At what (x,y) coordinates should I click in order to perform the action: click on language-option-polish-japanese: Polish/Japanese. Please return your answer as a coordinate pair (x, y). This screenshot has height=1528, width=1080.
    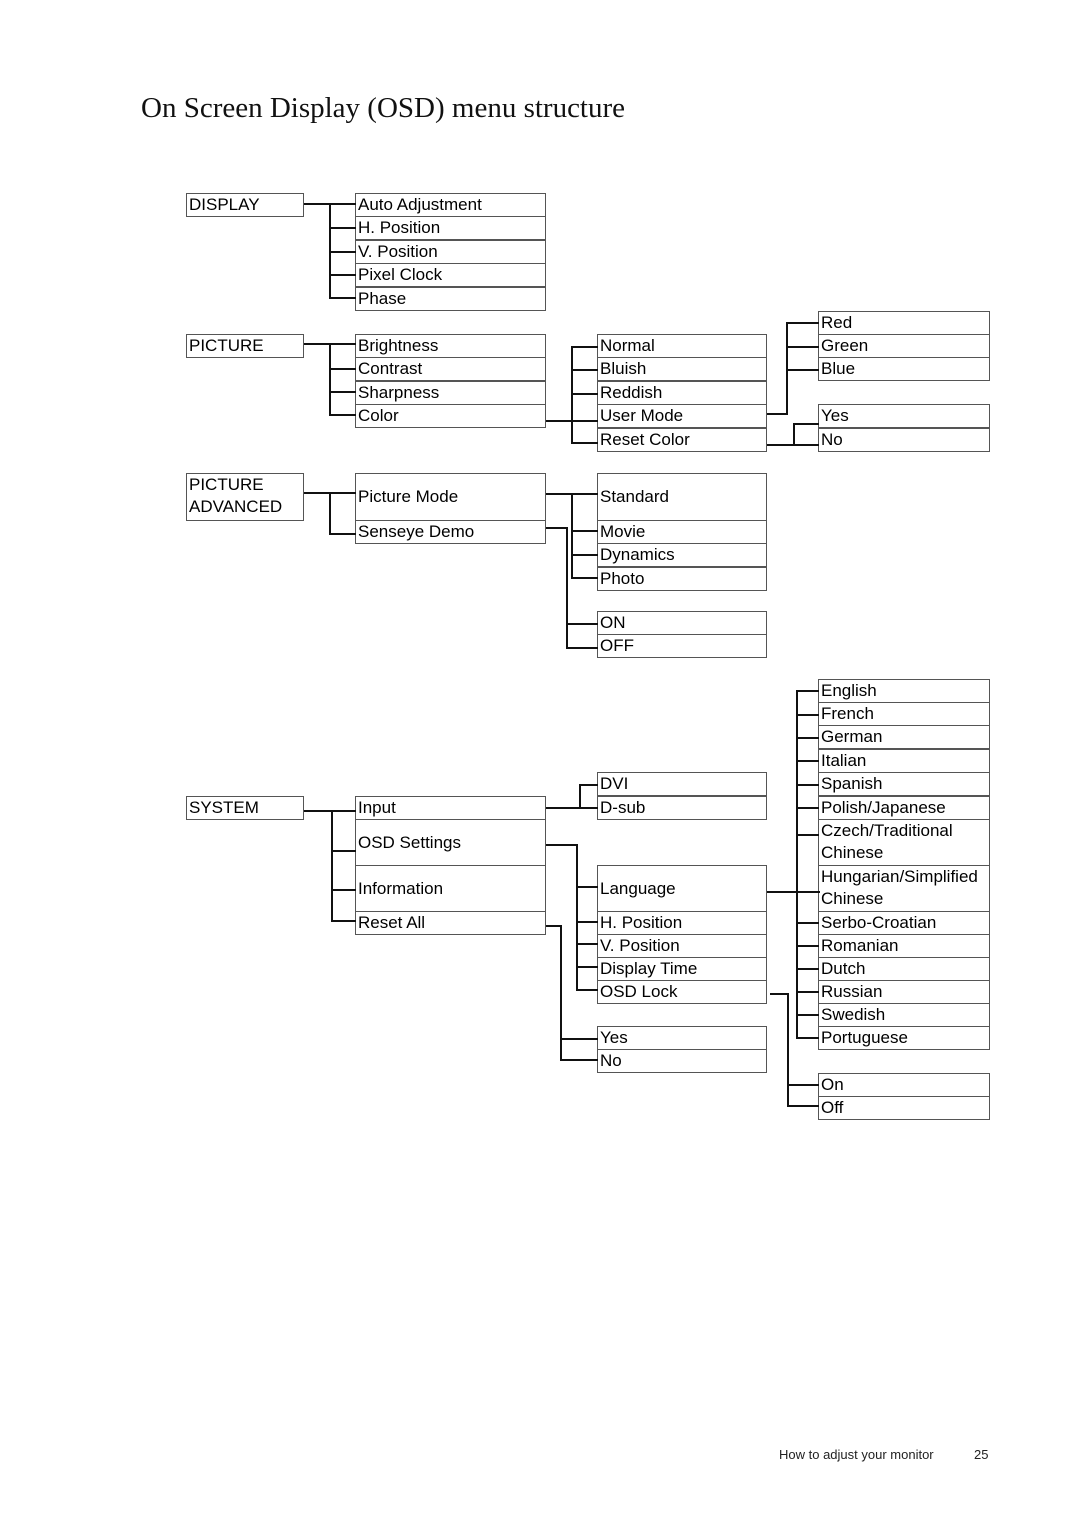
    Looking at the image, I should click on (904, 808).